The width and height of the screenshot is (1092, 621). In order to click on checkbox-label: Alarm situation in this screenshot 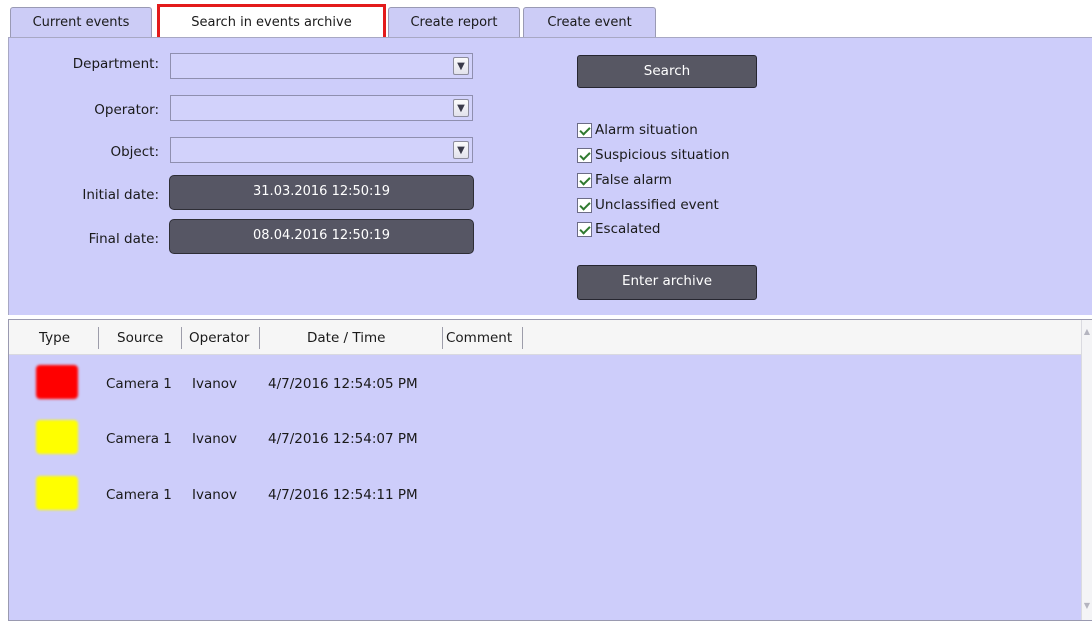, I will do `click(646, 130)`.